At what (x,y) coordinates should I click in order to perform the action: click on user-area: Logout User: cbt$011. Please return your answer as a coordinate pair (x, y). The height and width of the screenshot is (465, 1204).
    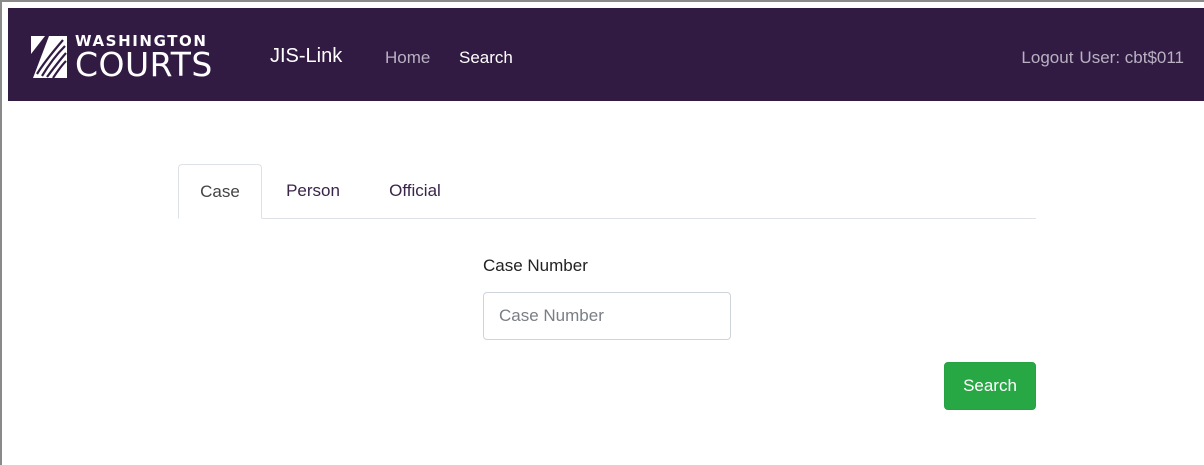
    Looking at the image, I should click on (1102, 58).